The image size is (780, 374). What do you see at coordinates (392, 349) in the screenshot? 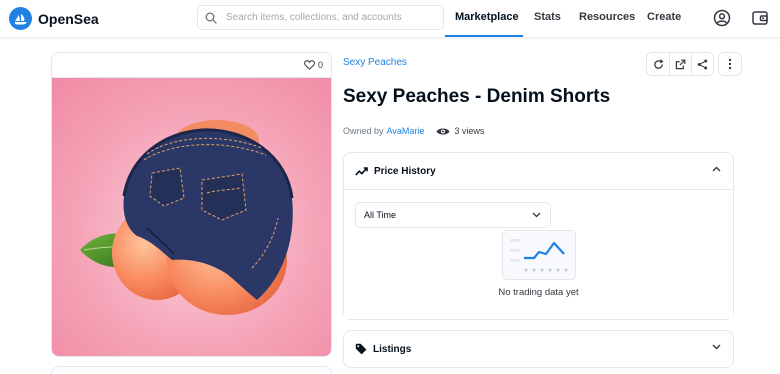
I see `listings-title: Listings` at bounding box center [392, 349].